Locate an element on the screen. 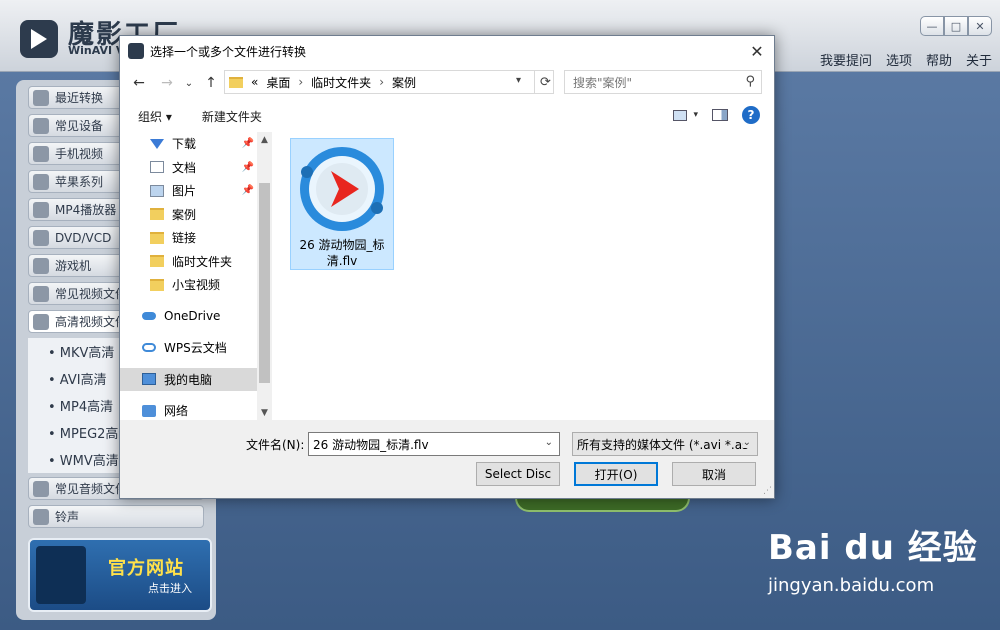 Image resolution: width=1000 pixels, height=630 pixels. nav-item-temp-folder: 临时文件夹 is located at coordinates (196, 262).